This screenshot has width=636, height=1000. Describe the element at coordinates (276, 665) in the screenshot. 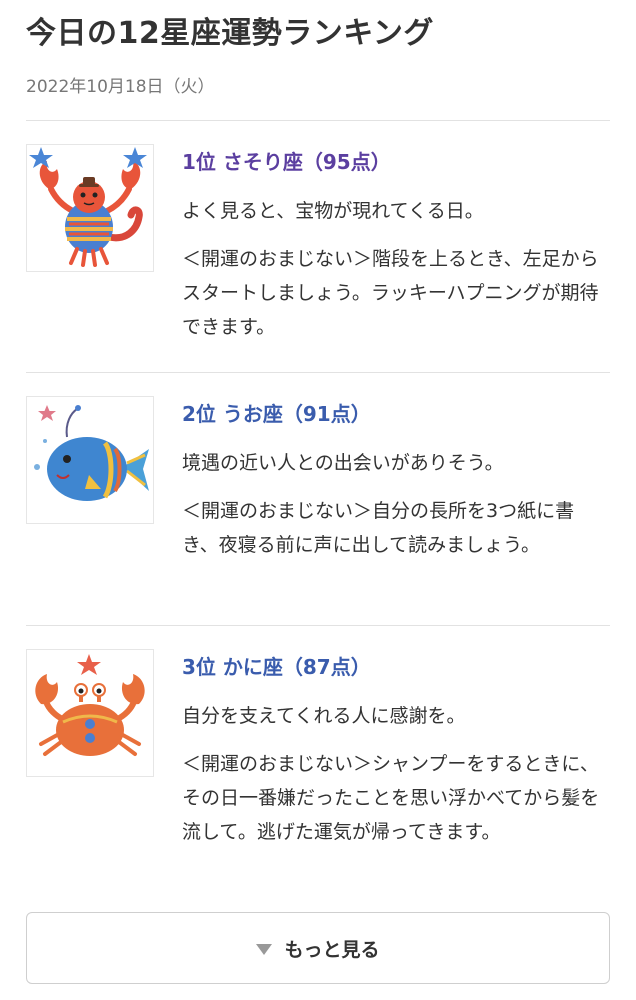

I see `rank-title: 3位 かに座（87点）` at that location.